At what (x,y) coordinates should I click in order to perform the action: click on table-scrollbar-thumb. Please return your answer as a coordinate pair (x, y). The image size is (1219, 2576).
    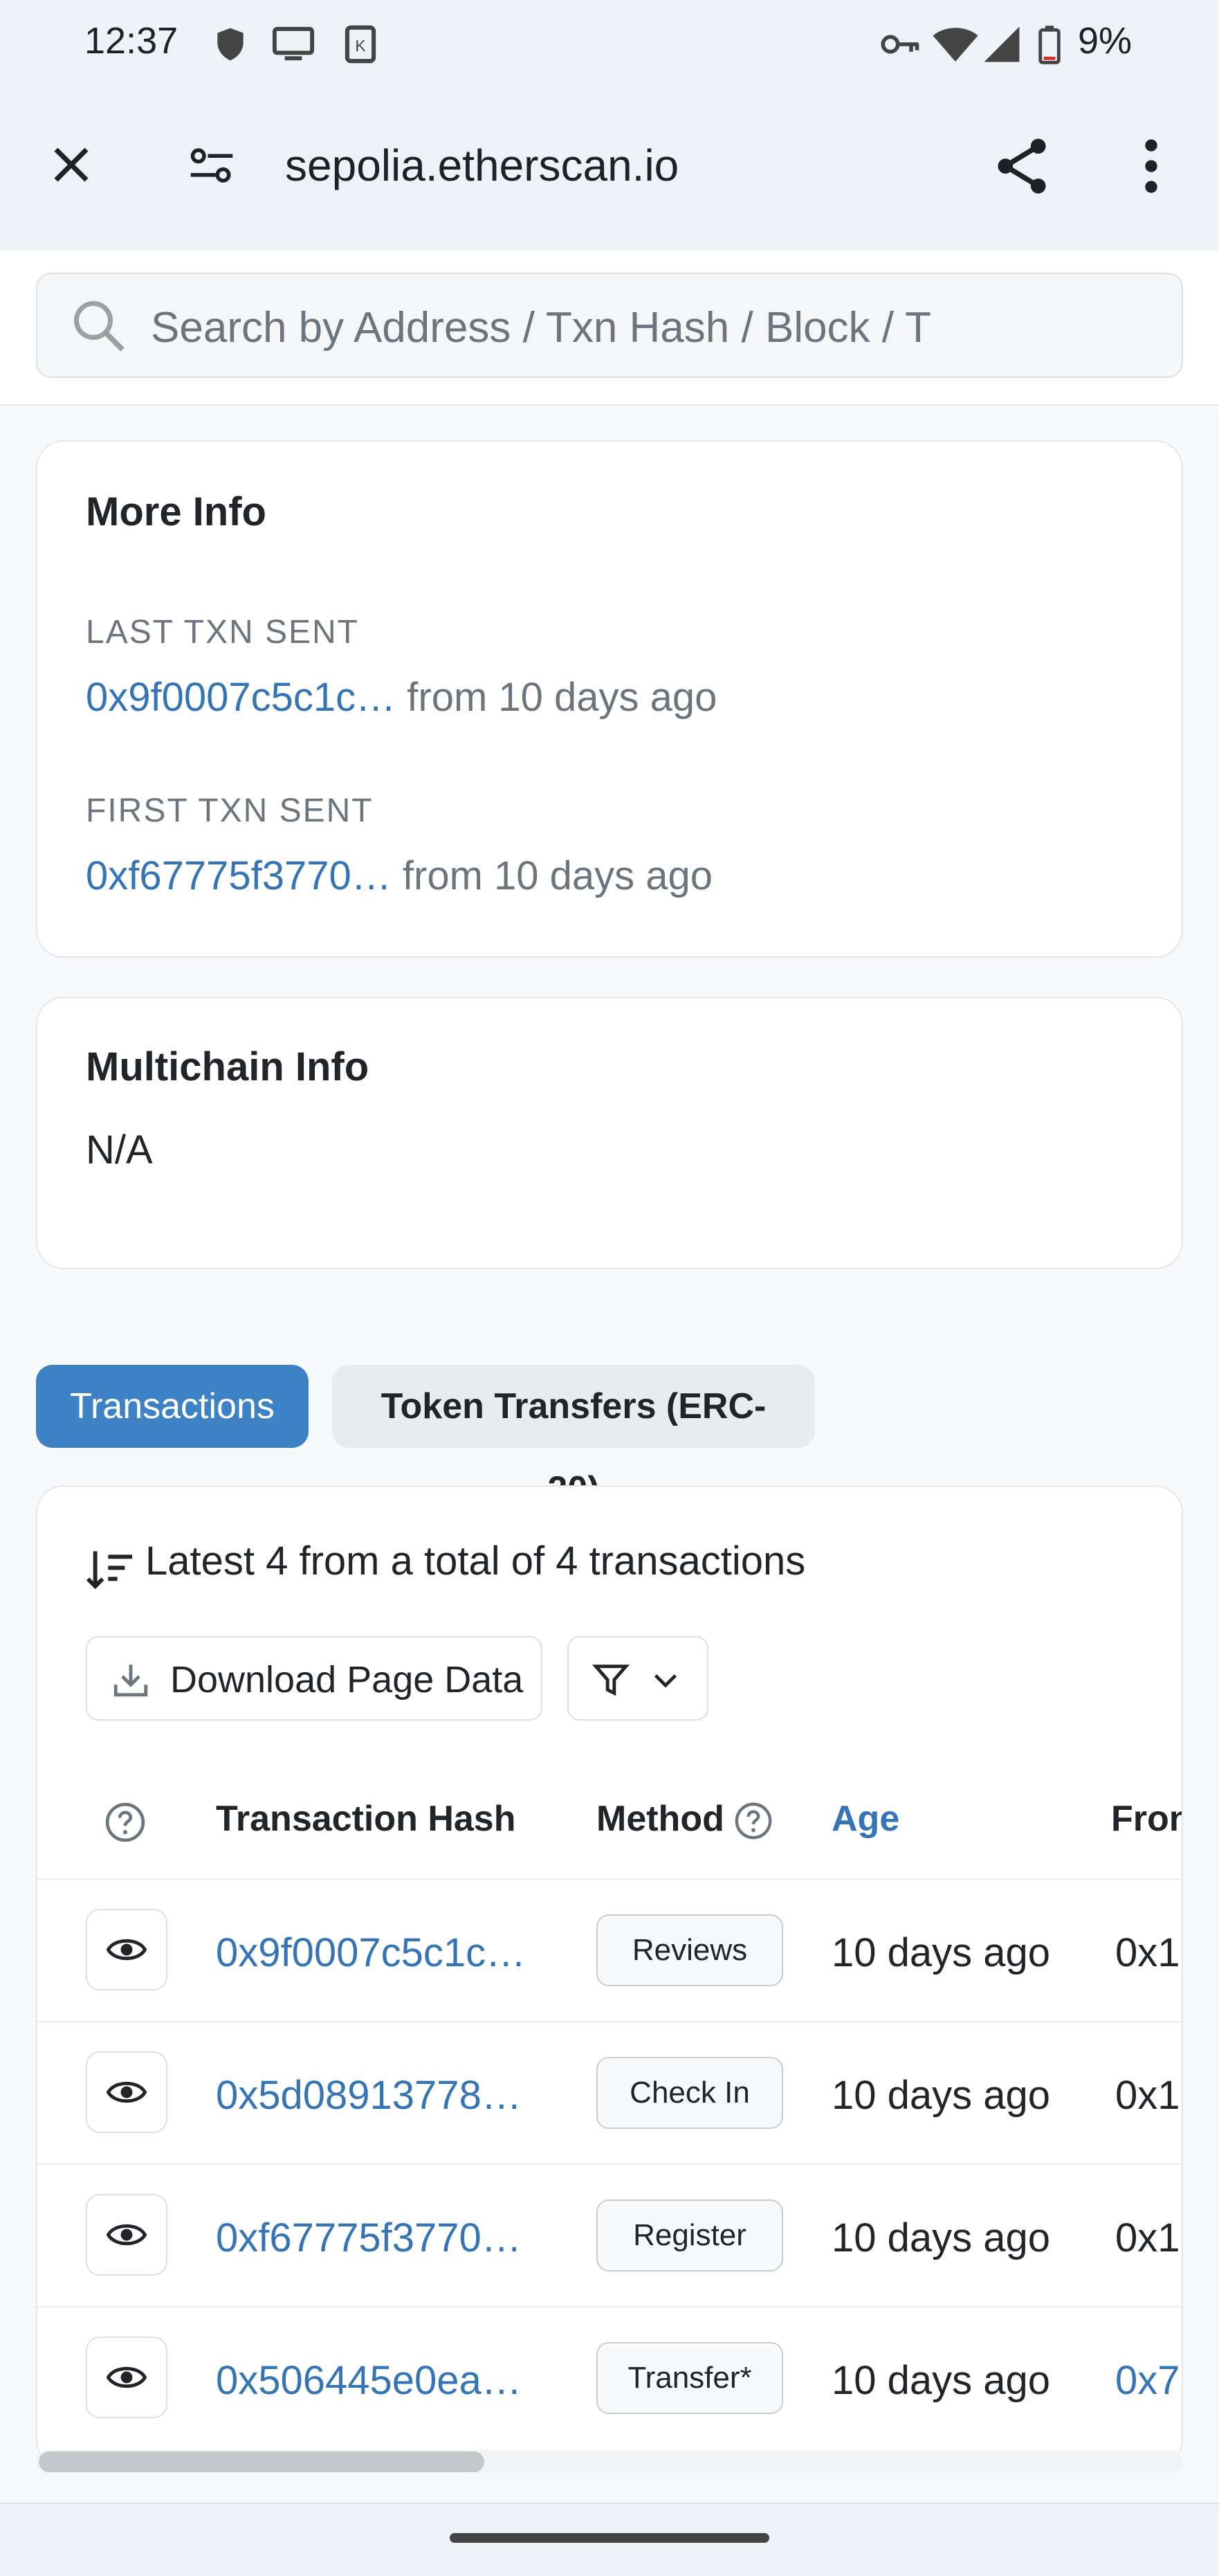
    Looking at the image, I should click on (262, 2461).